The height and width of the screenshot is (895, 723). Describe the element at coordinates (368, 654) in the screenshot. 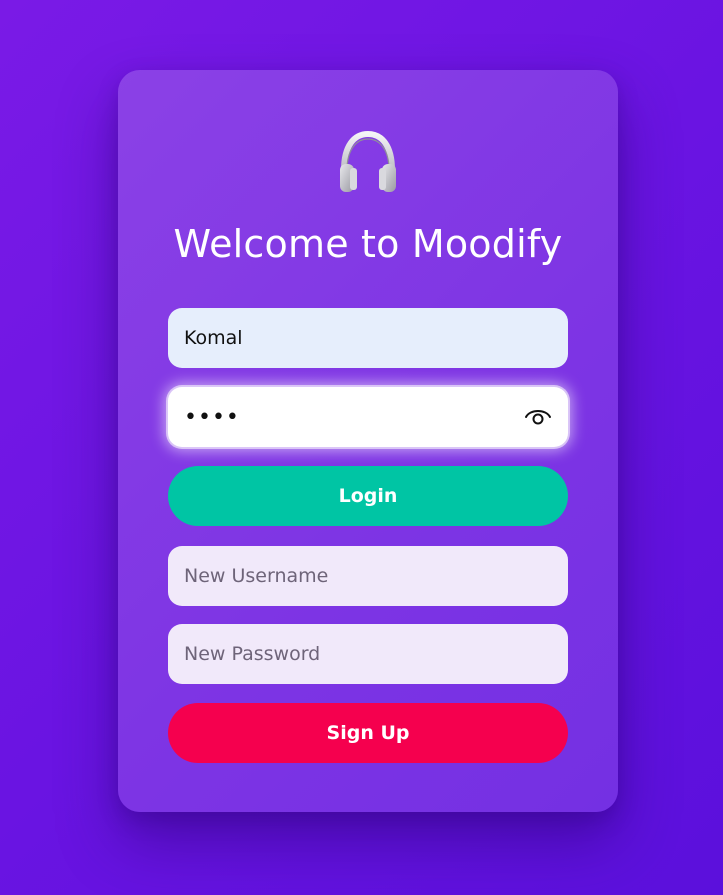

I see `new-password-input` at that location.